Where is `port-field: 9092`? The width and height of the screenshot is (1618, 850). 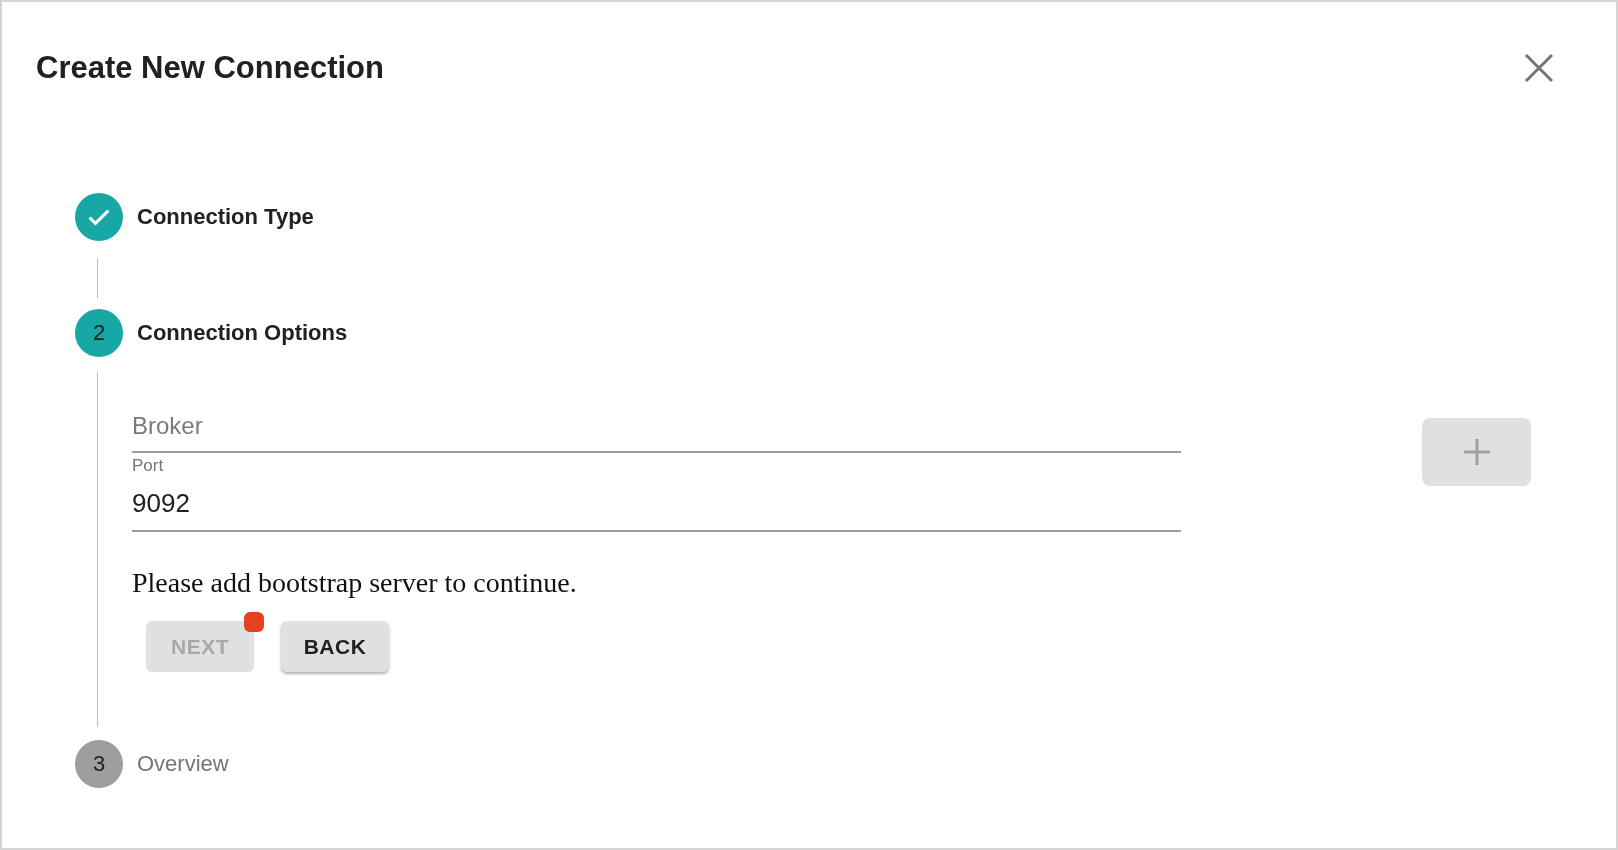 port-field: 9092 is located at coordinates (656, 504).